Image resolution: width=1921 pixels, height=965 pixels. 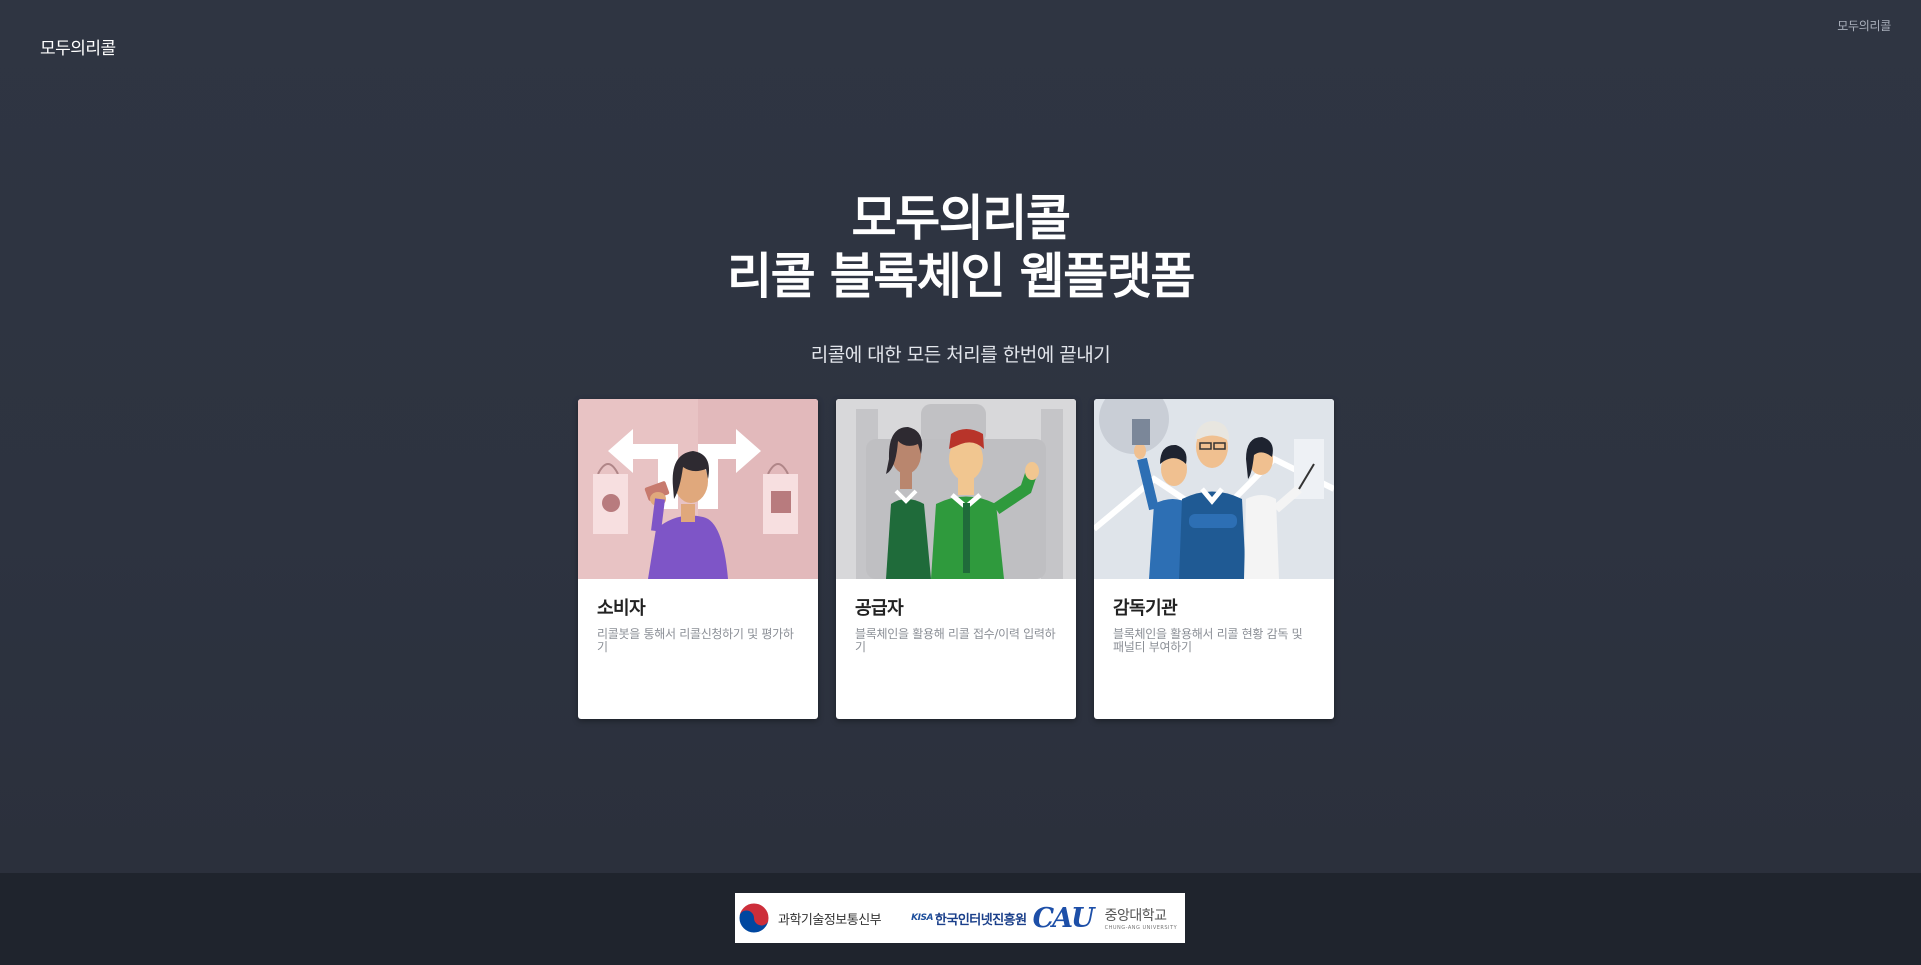 I want to click on kisa-logo-icon: KISA, so click(x=922, y=918).